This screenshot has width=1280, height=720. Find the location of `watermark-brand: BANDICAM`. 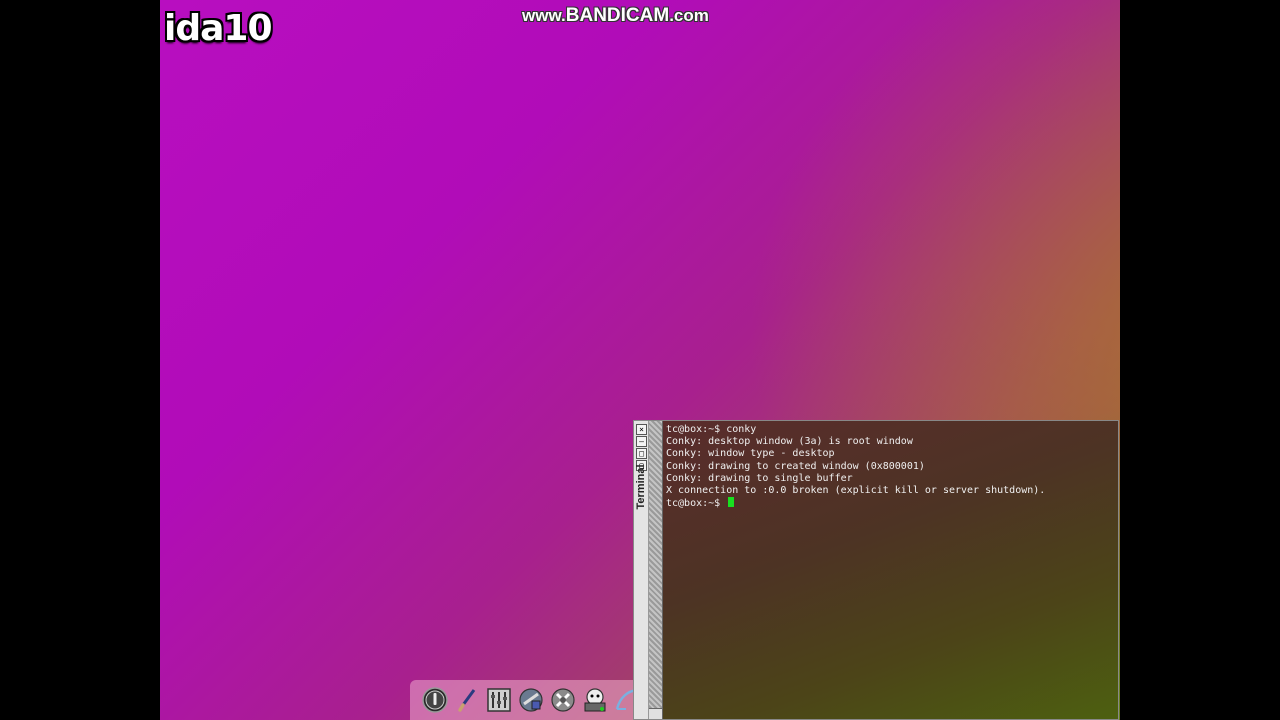

watermark-brand: BANDICAM is located at coordinates (617, 15).